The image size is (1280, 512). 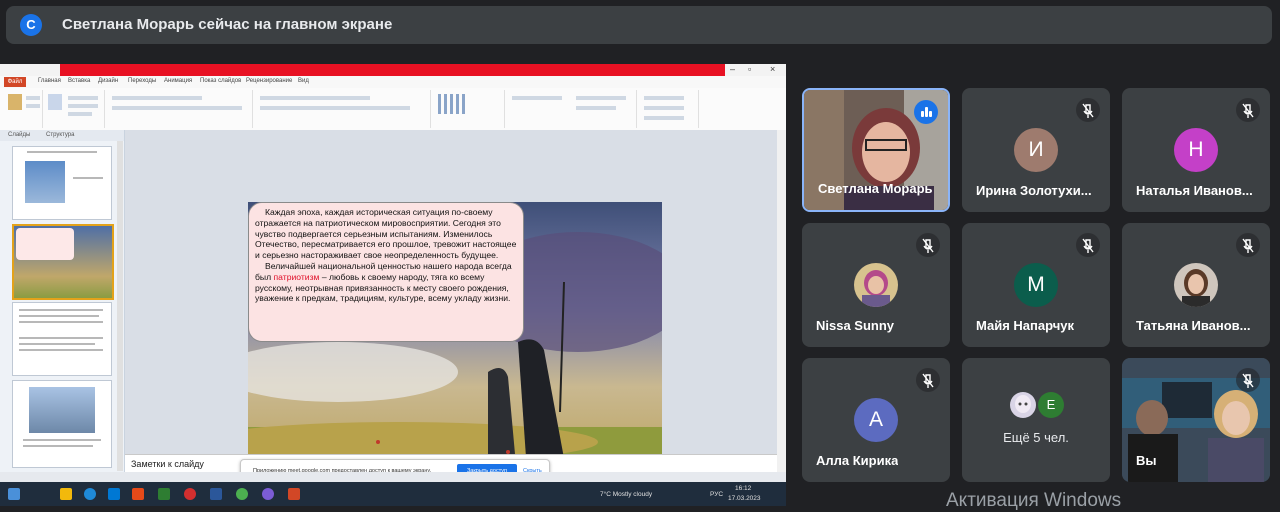 What do you see at coordinates (1034, 500) in the screenshot?
I see `windows-activation-watermark: Активация Windows` at bounding box center [1034, 500].